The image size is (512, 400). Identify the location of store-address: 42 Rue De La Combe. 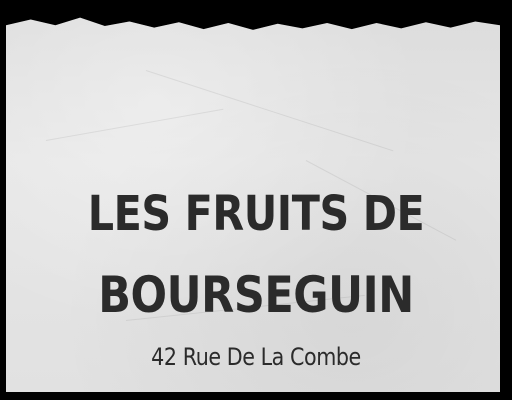
(256, 357).